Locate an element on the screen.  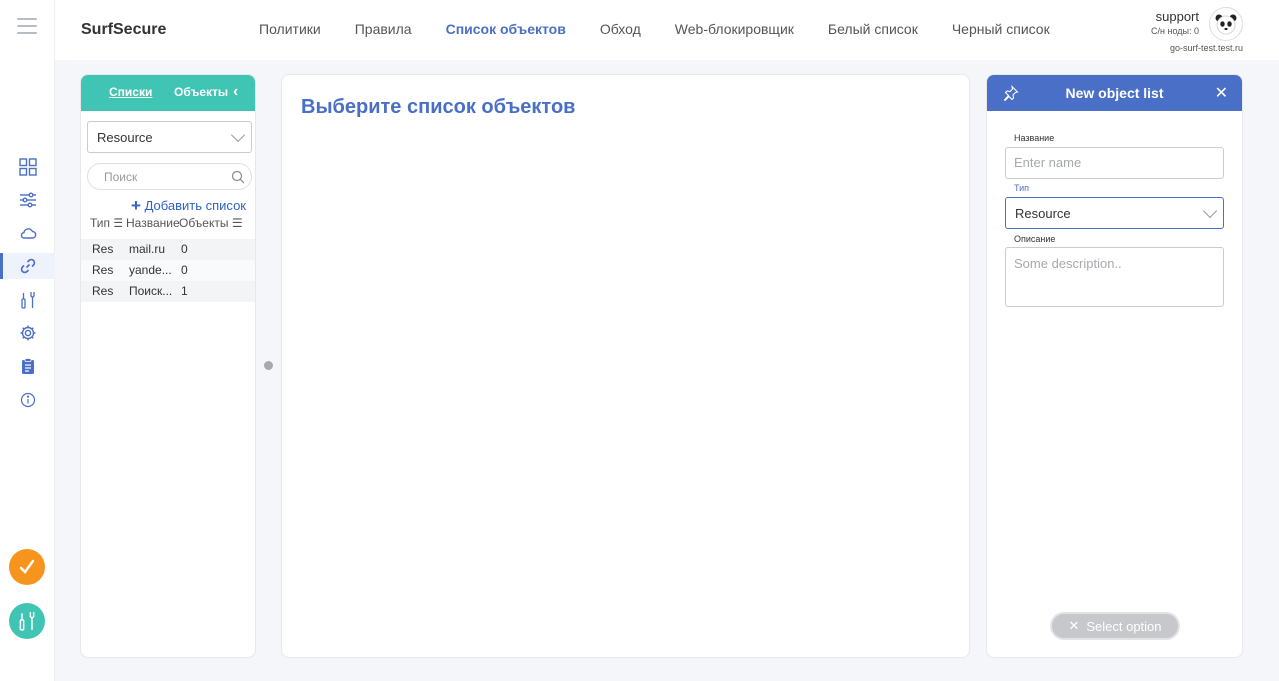
column-name: Название is located at coordinates (152, 223).